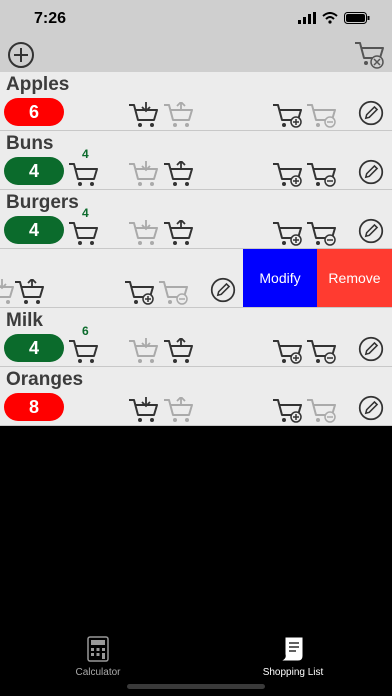 This screenshot has height=696, width=392. I want to click on clear-cart-icon, so click(370, 55).